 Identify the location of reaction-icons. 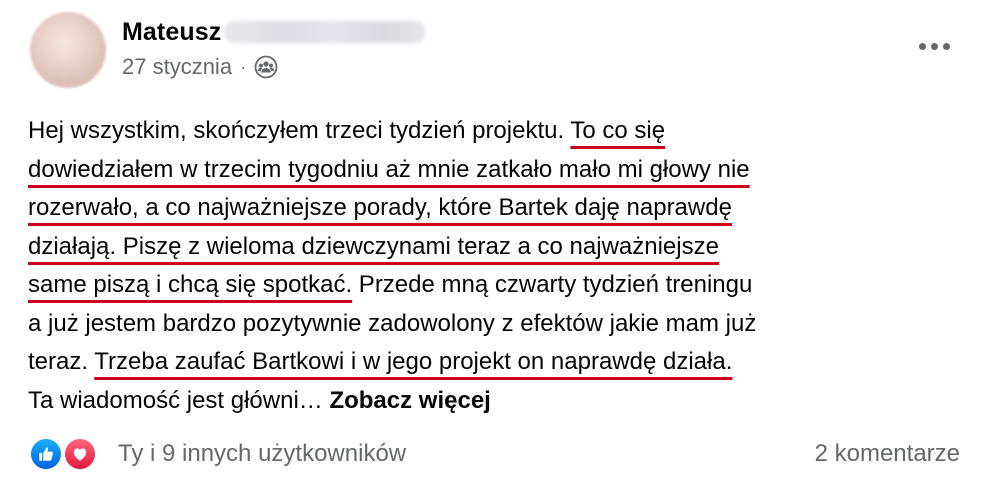
(65, 454).